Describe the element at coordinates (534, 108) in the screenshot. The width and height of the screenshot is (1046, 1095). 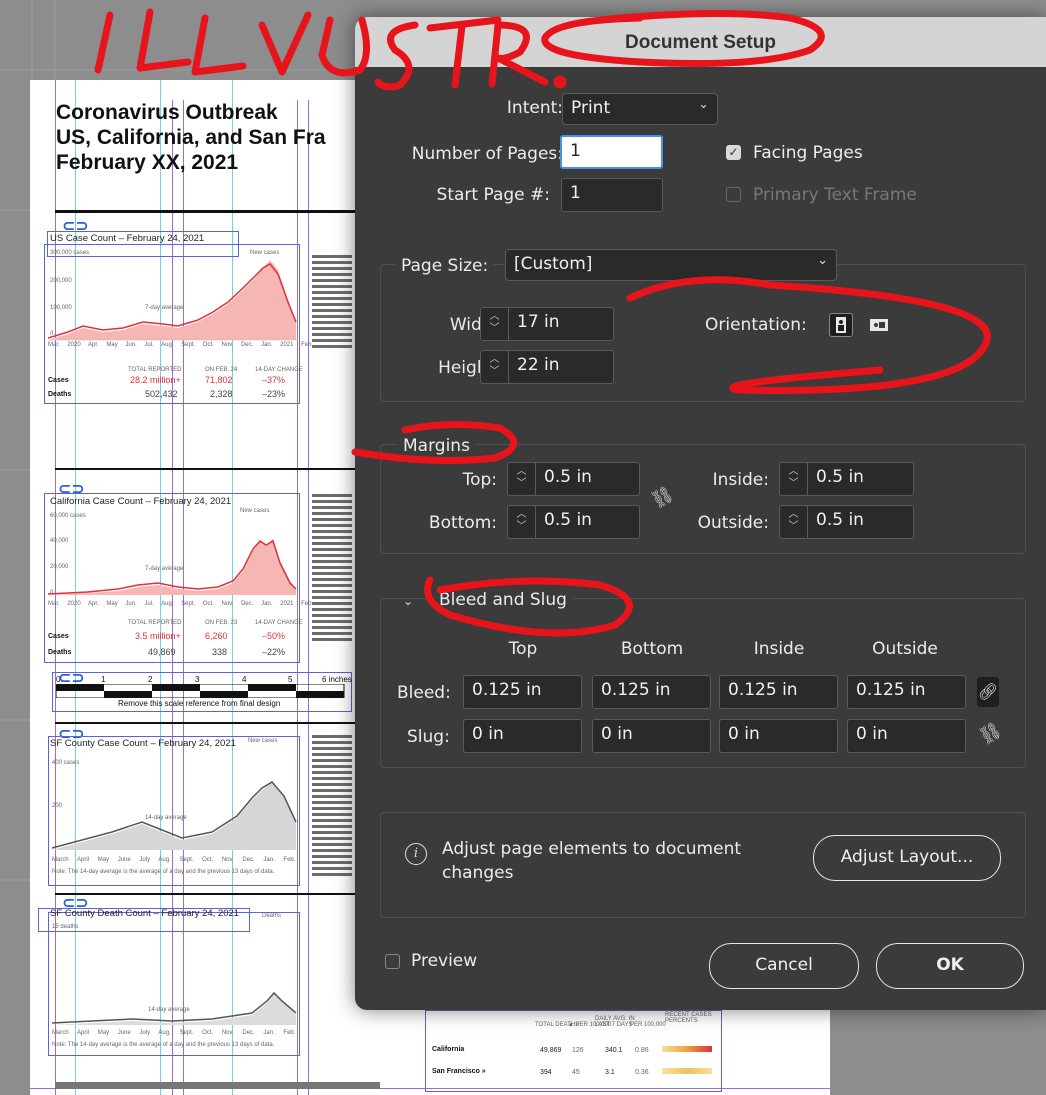
I see `intent-label: Intent:` at that location.